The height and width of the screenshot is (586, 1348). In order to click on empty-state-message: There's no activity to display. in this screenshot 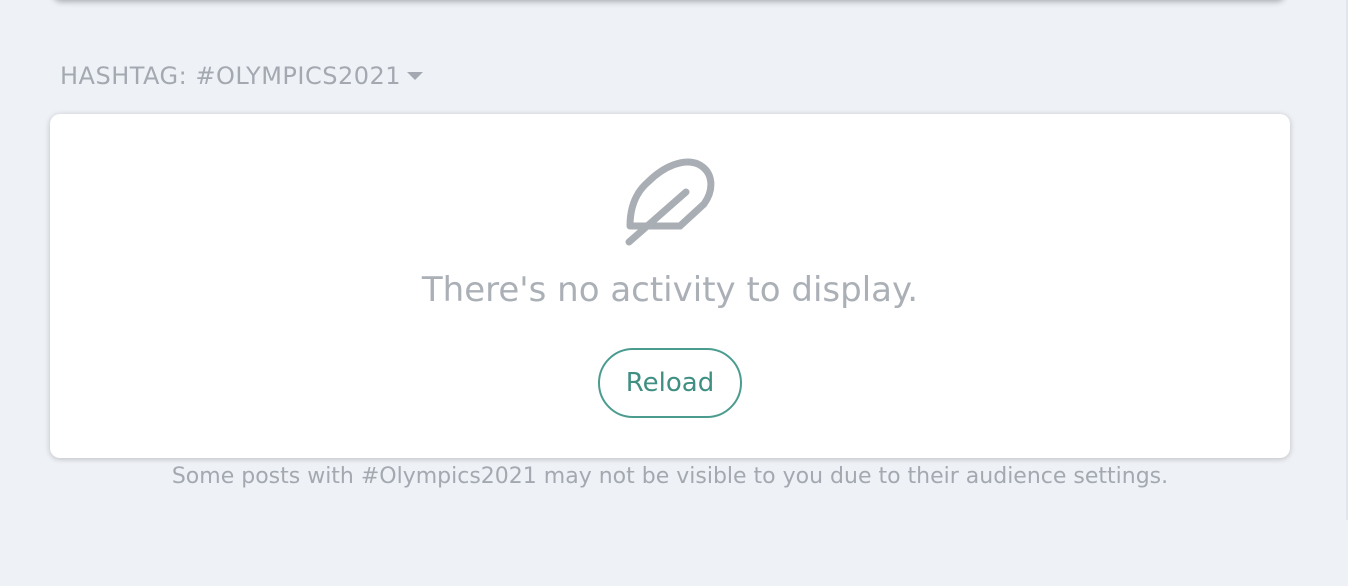, I will do `click(670, 290)`.